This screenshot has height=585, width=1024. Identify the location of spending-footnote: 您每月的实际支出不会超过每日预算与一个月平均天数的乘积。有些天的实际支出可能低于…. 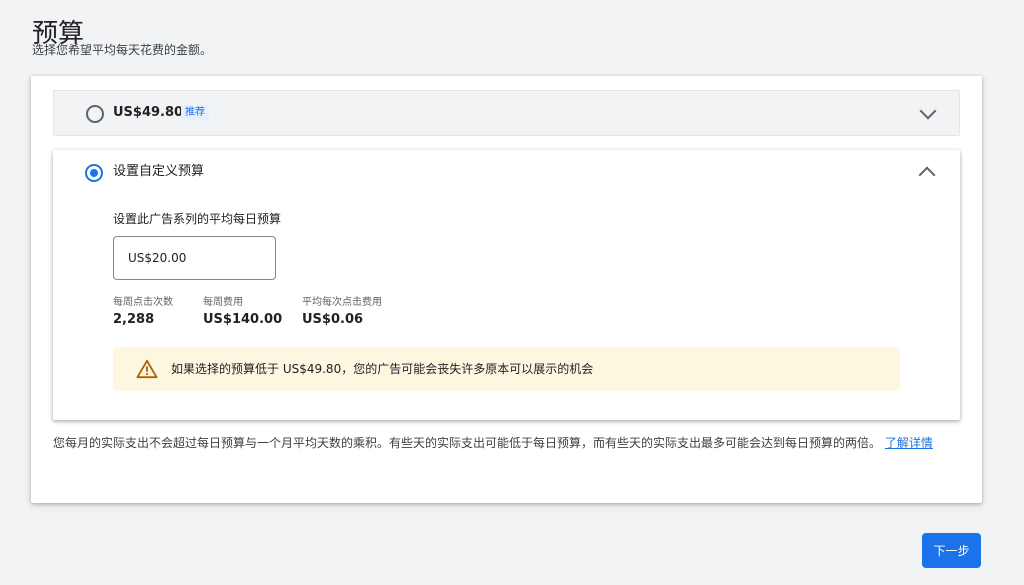
(503, 443).